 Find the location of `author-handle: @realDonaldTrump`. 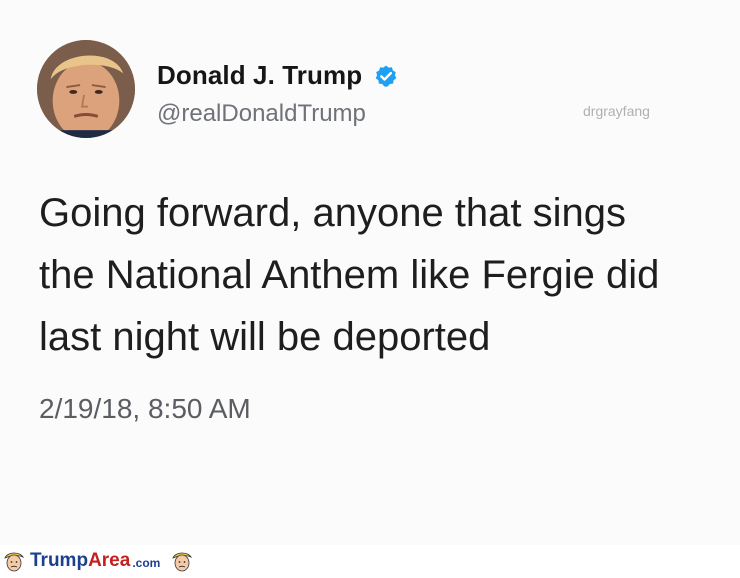

author-handle: @realDonaldTrump is located at coordinates (261, 114).